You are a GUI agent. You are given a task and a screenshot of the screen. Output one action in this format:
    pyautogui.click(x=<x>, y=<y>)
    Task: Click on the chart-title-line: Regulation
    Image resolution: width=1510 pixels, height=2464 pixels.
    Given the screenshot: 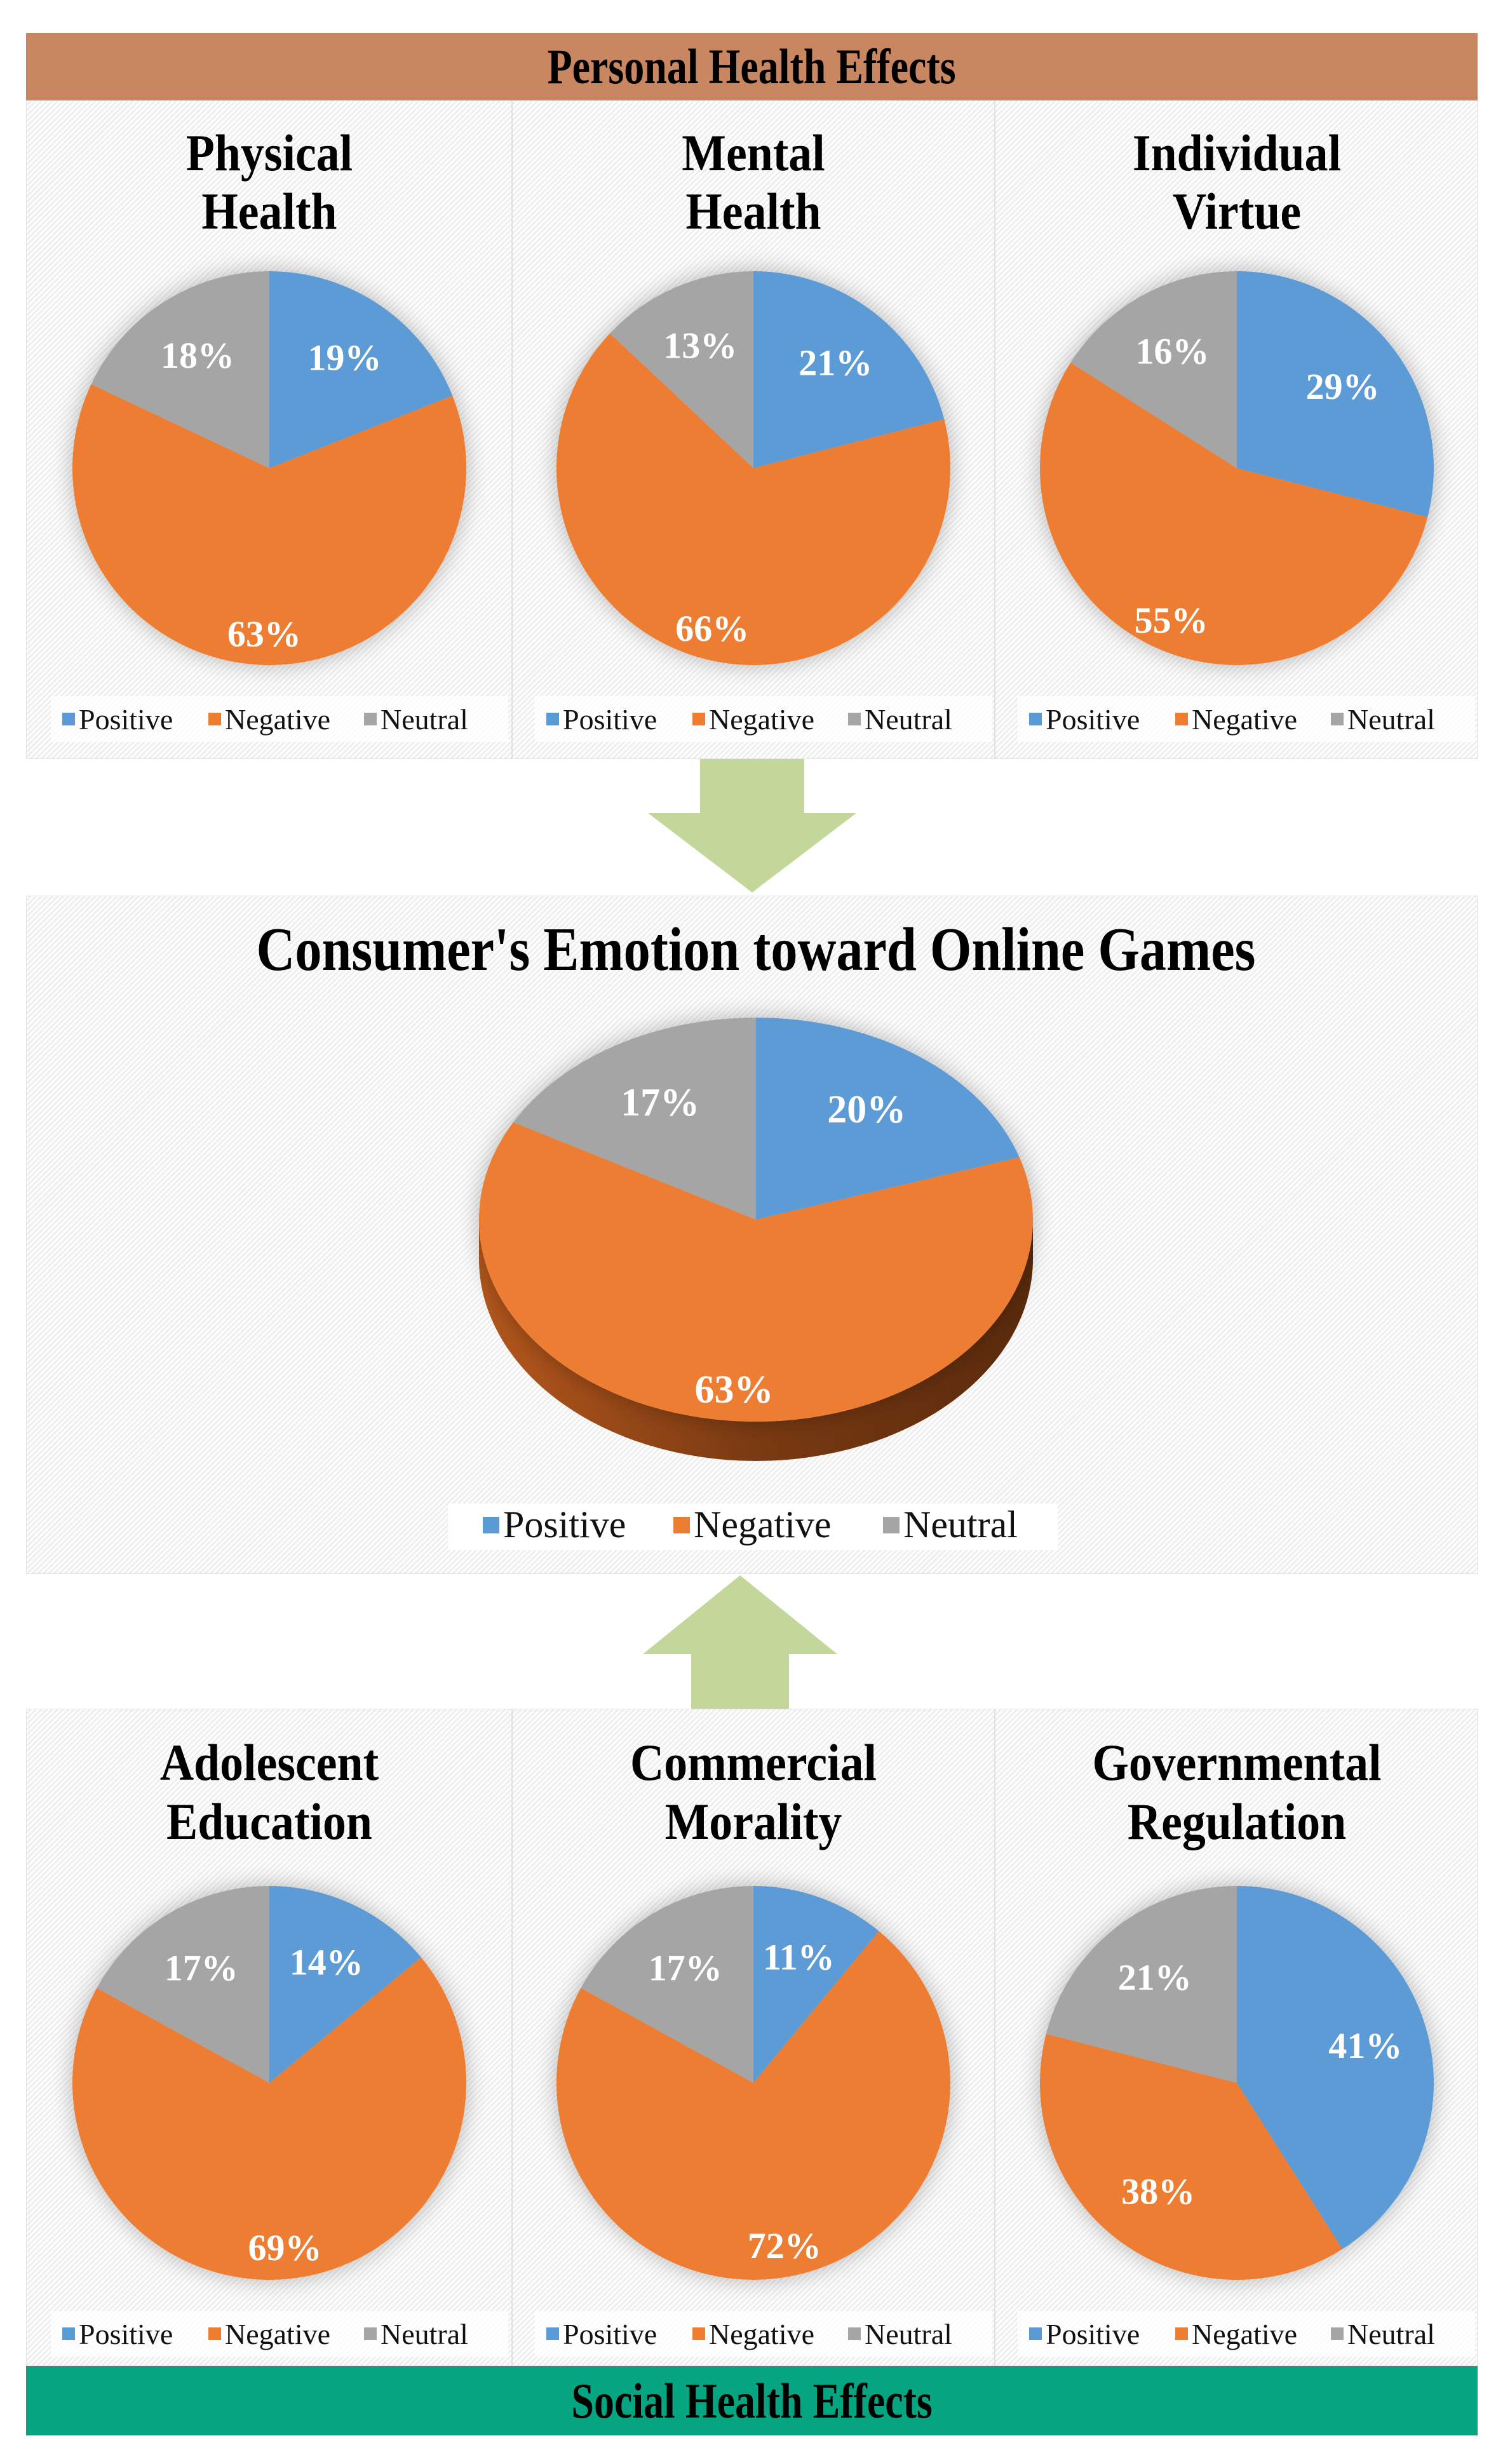 What is the action you would take?
    pyautogui.click(x=1237, y=1821)
    